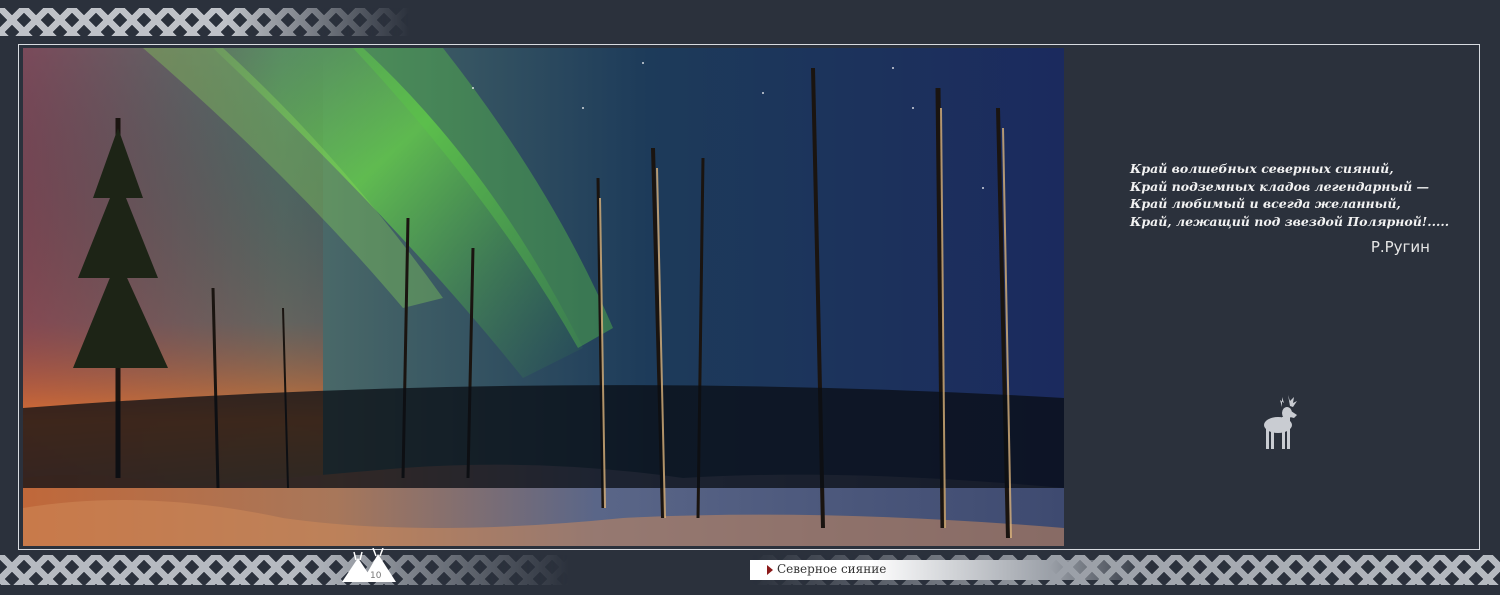 Image resolution: width=1500 pixels, height=595 pixels. I want to click on poem-line: Край волшебных северных сияний,, so click(1262, 168).